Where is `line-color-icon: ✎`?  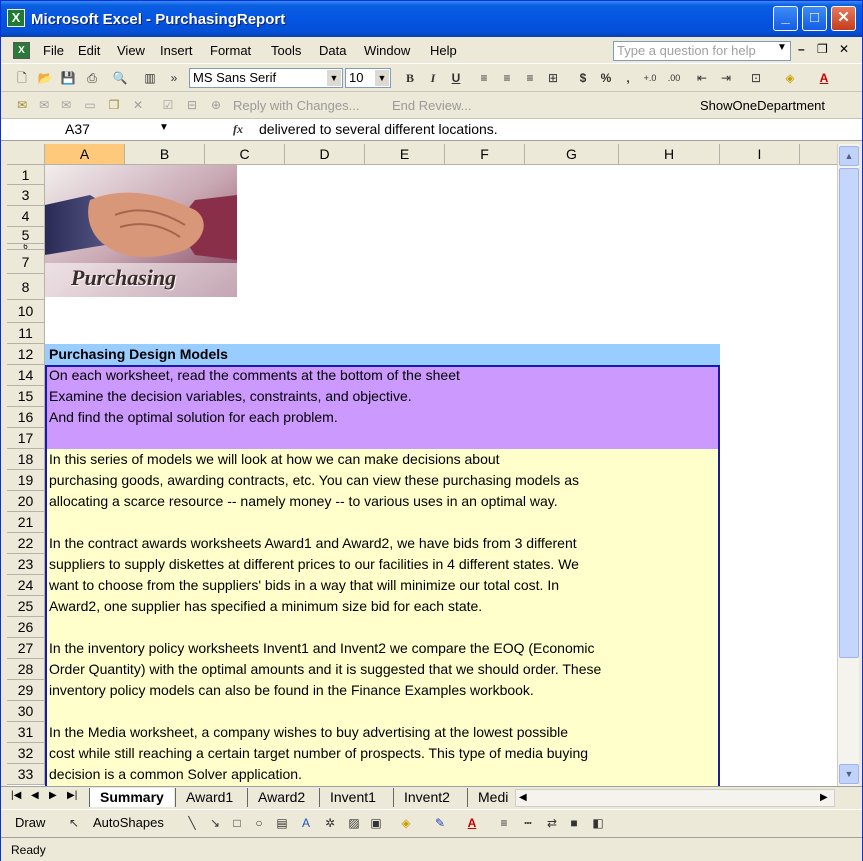
line-color-icon: ✎ is located at coordinates (440, 823).